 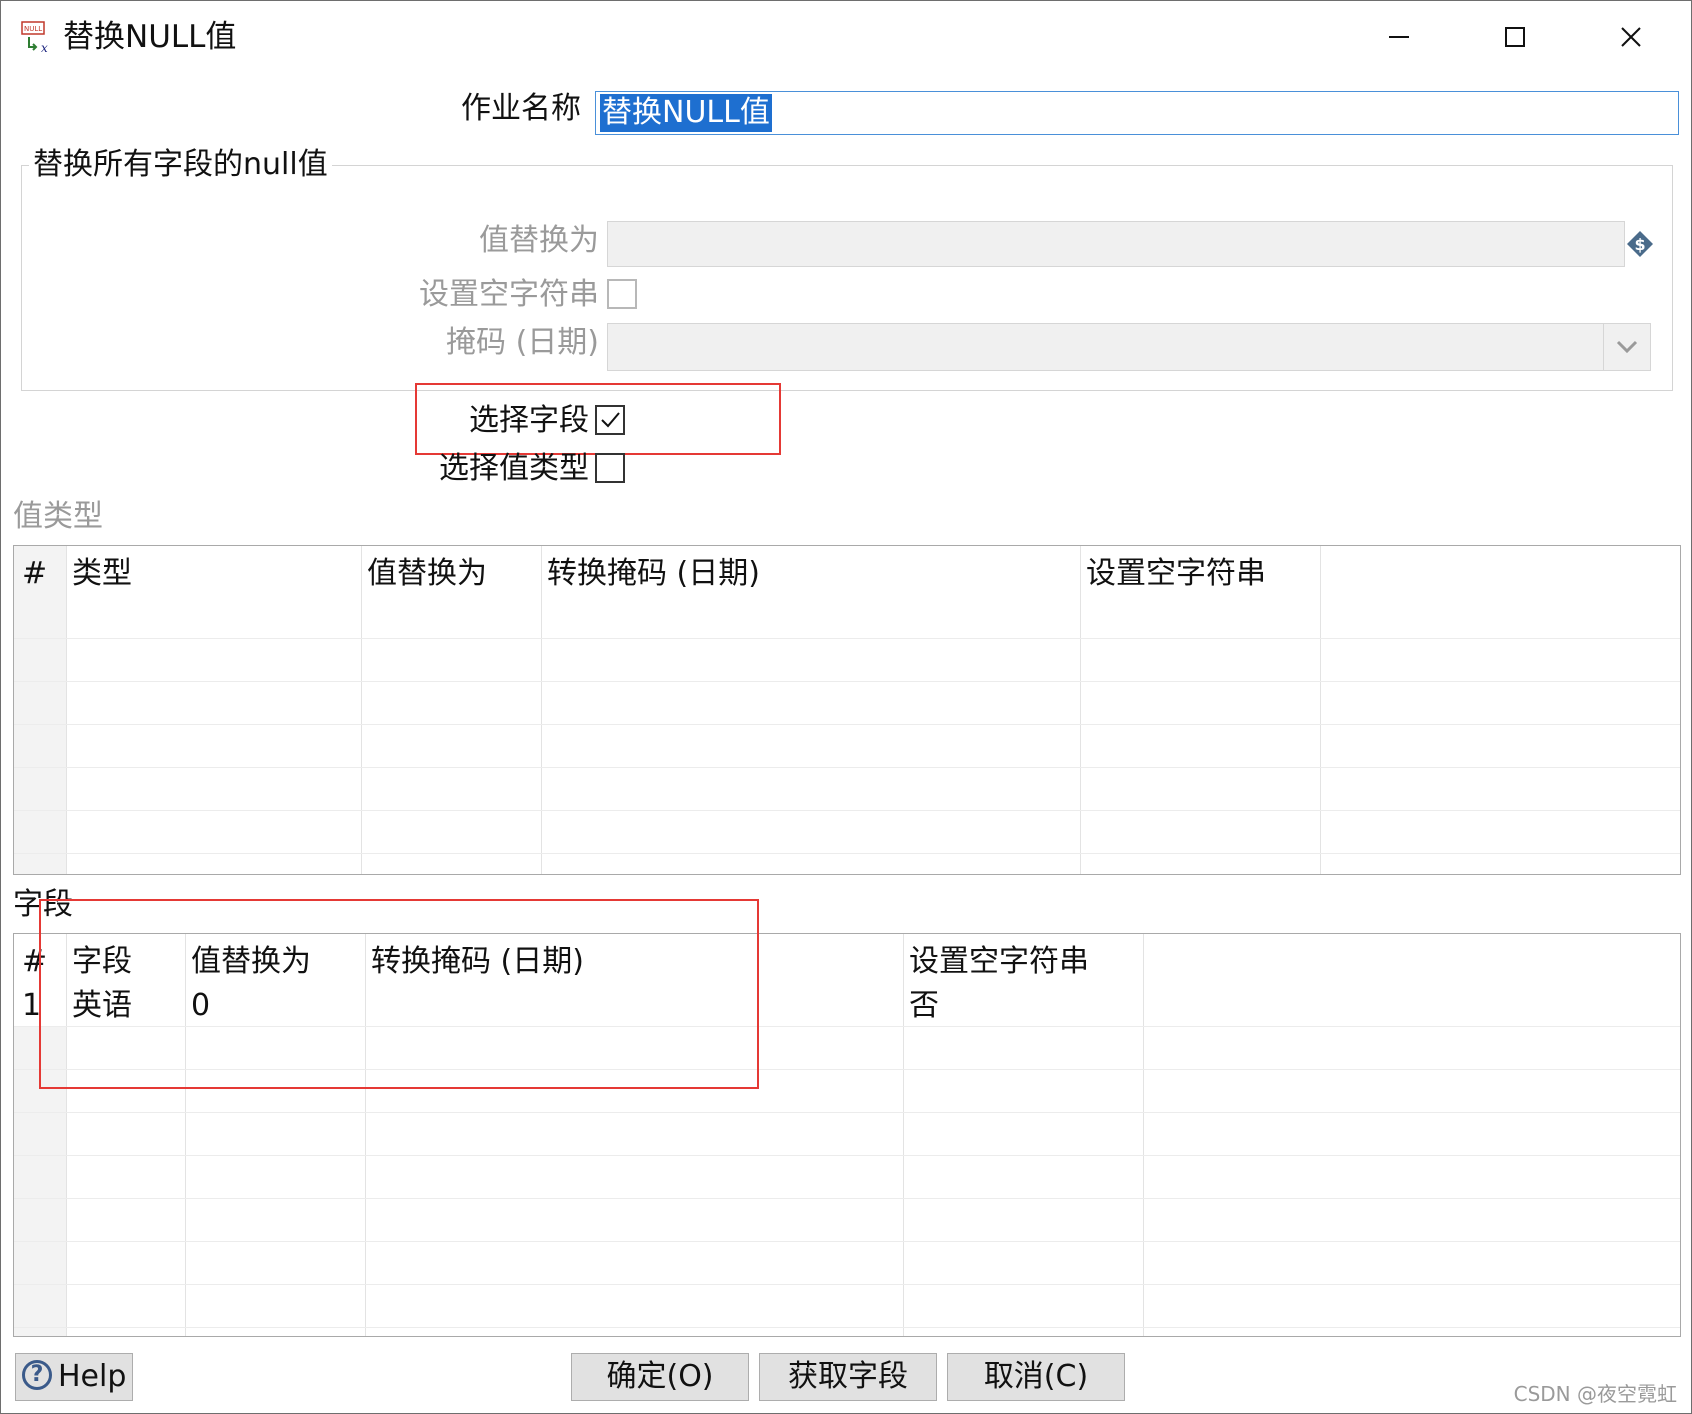 I want to click on job-name-value: 替换NULL值, so click(x=686, y=113).